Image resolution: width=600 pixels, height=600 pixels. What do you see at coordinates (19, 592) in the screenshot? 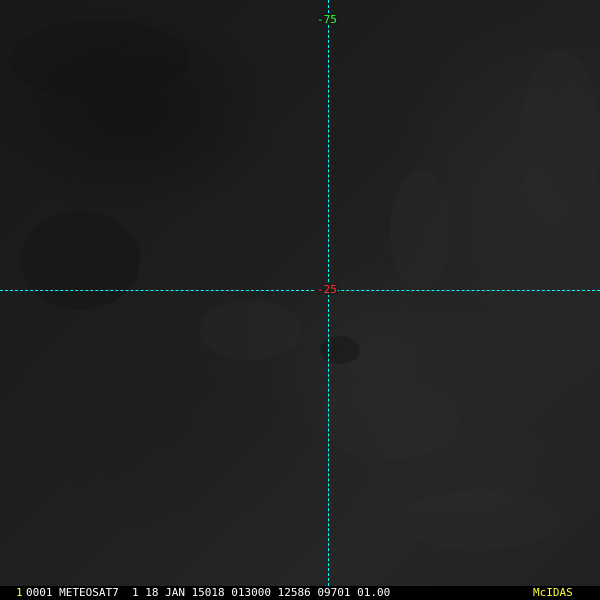
I see `frame-number: 1` at bounding box center [19, 592].